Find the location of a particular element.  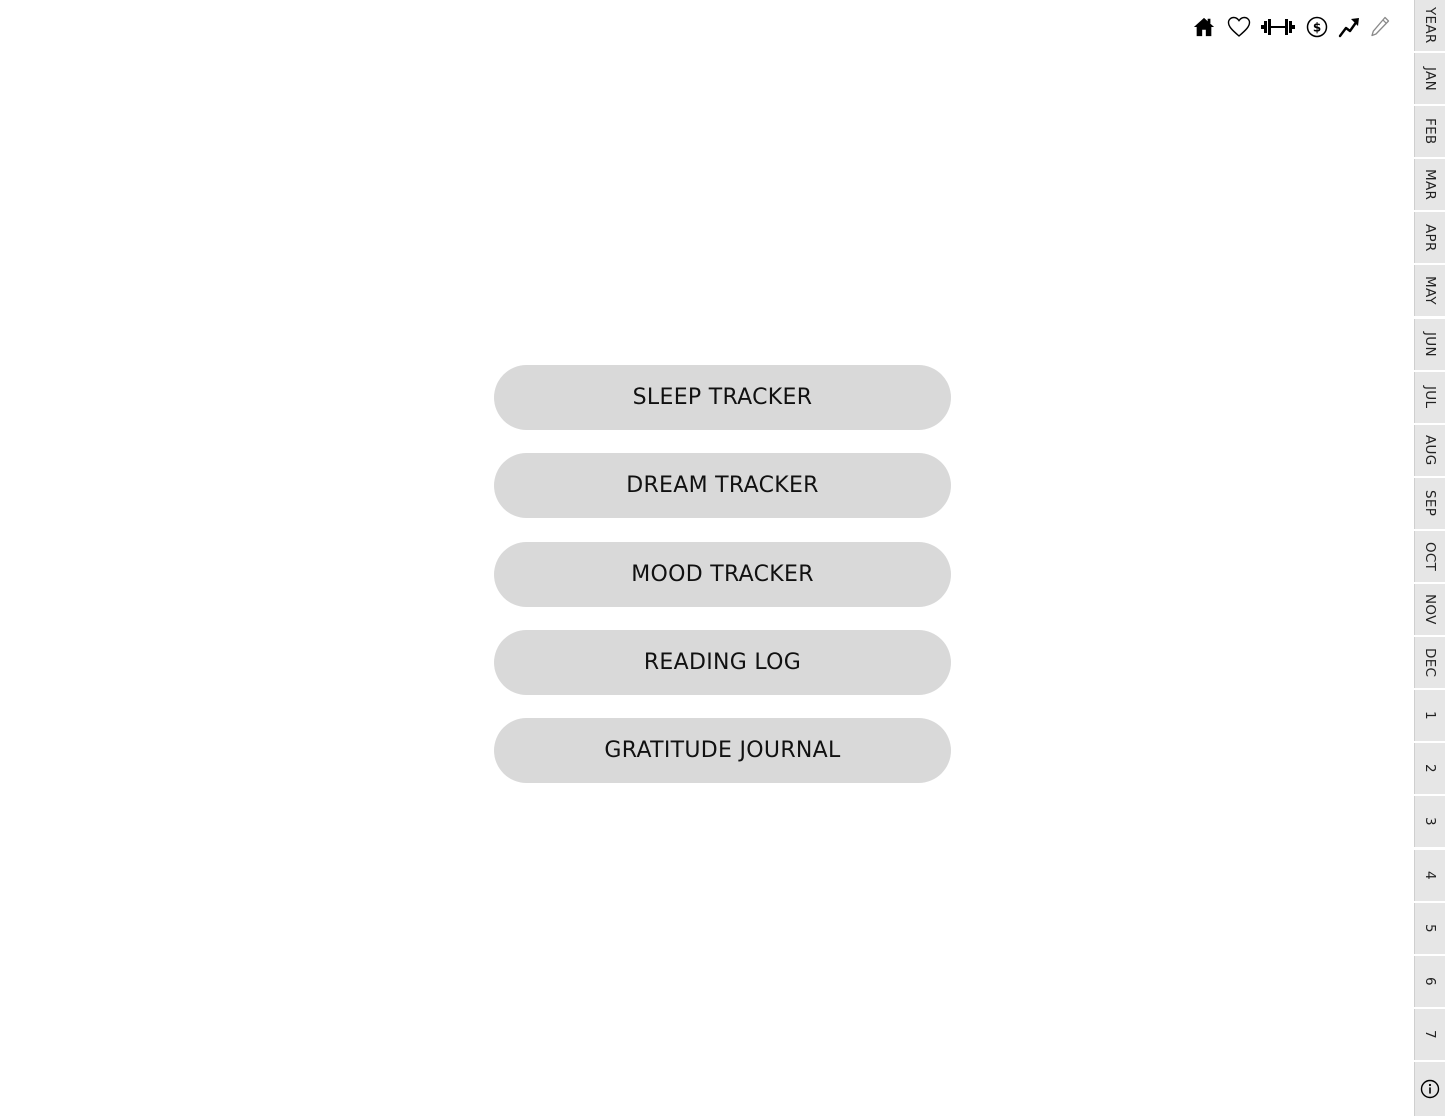

tab-dec: DEC is located at coordinates (1429, 663).